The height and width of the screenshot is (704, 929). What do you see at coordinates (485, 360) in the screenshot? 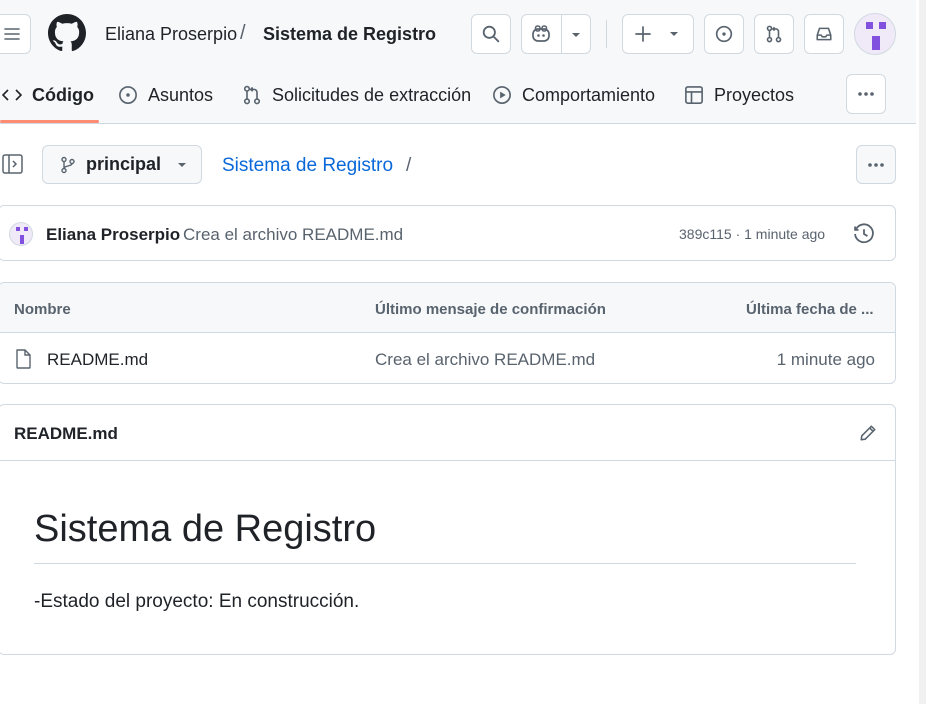
I see `file-commit-message: Crea el archivo README.md` at bounding box center [485, 360].